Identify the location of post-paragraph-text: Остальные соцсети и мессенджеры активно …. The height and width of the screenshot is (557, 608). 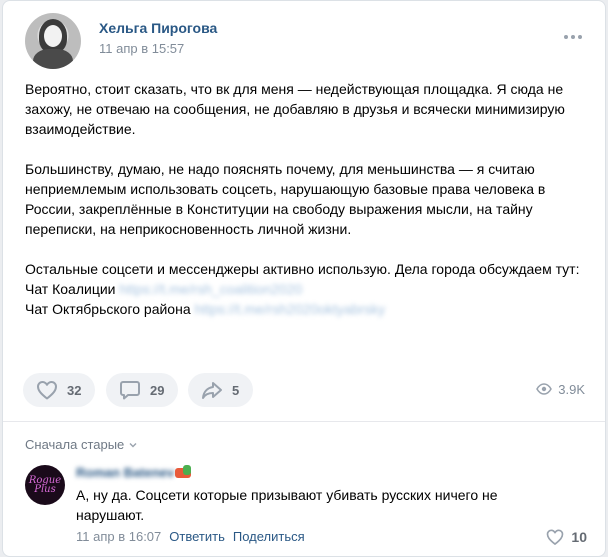
(302, 269).